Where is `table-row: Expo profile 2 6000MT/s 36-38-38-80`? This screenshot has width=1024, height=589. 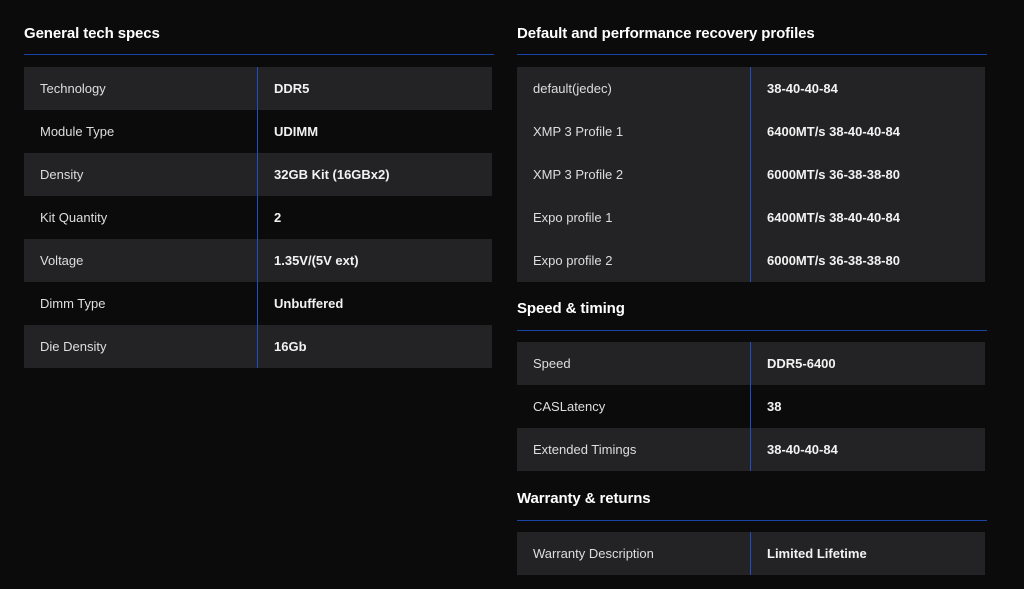 table-row: Expo profile 2 6000MT/s 36-38-38-80 is located at coordinates (751, 260).